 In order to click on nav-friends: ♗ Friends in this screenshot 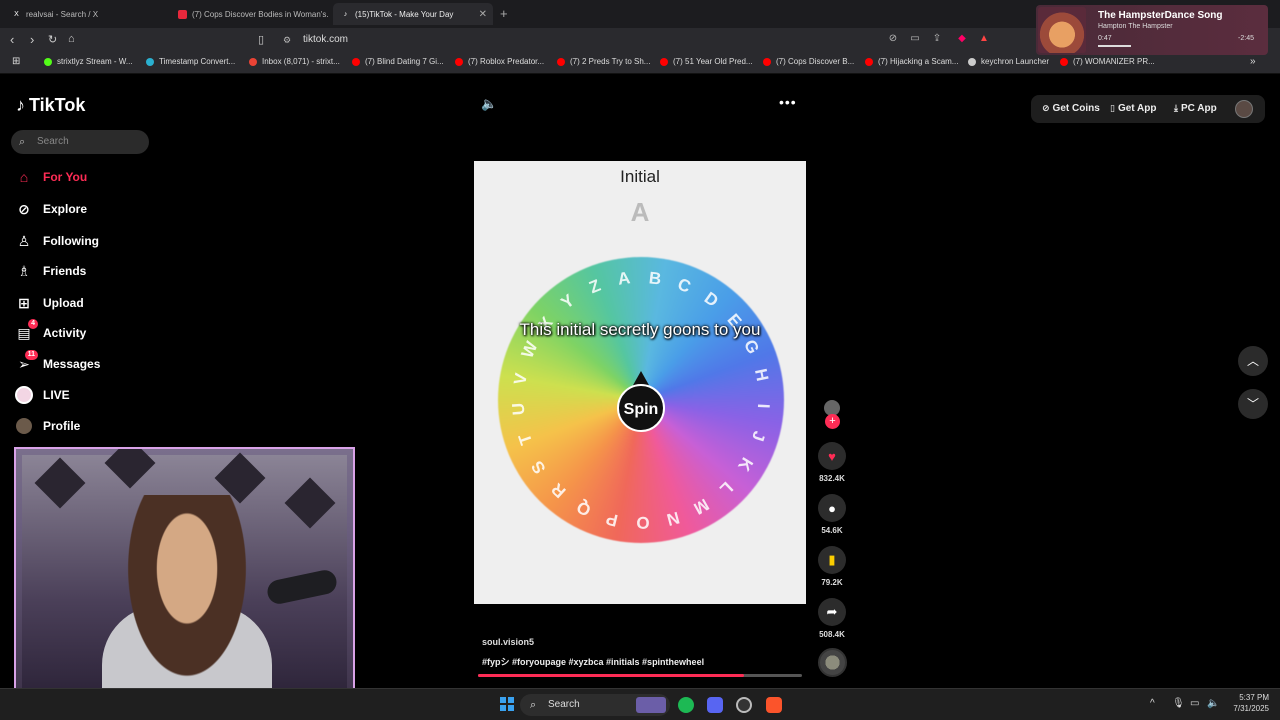, I will do `click(51, 271)`.